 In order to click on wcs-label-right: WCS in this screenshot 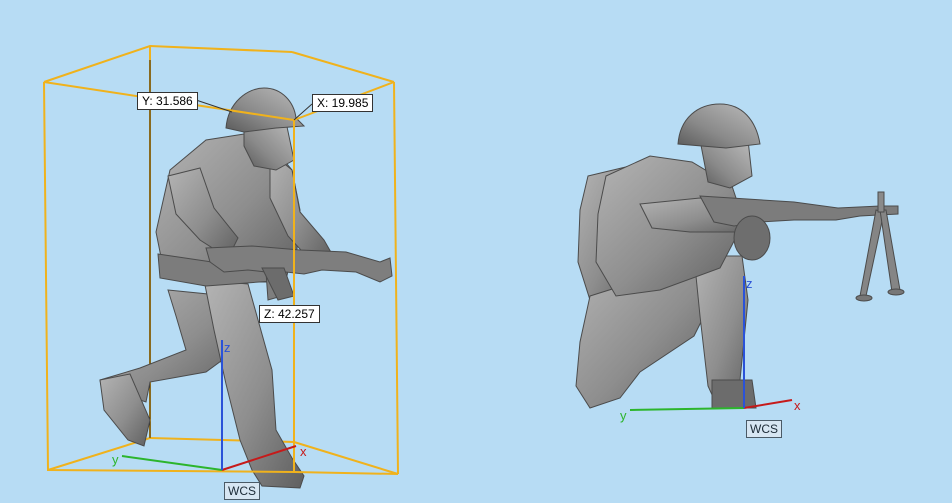, I will do `click(764, 429)`.